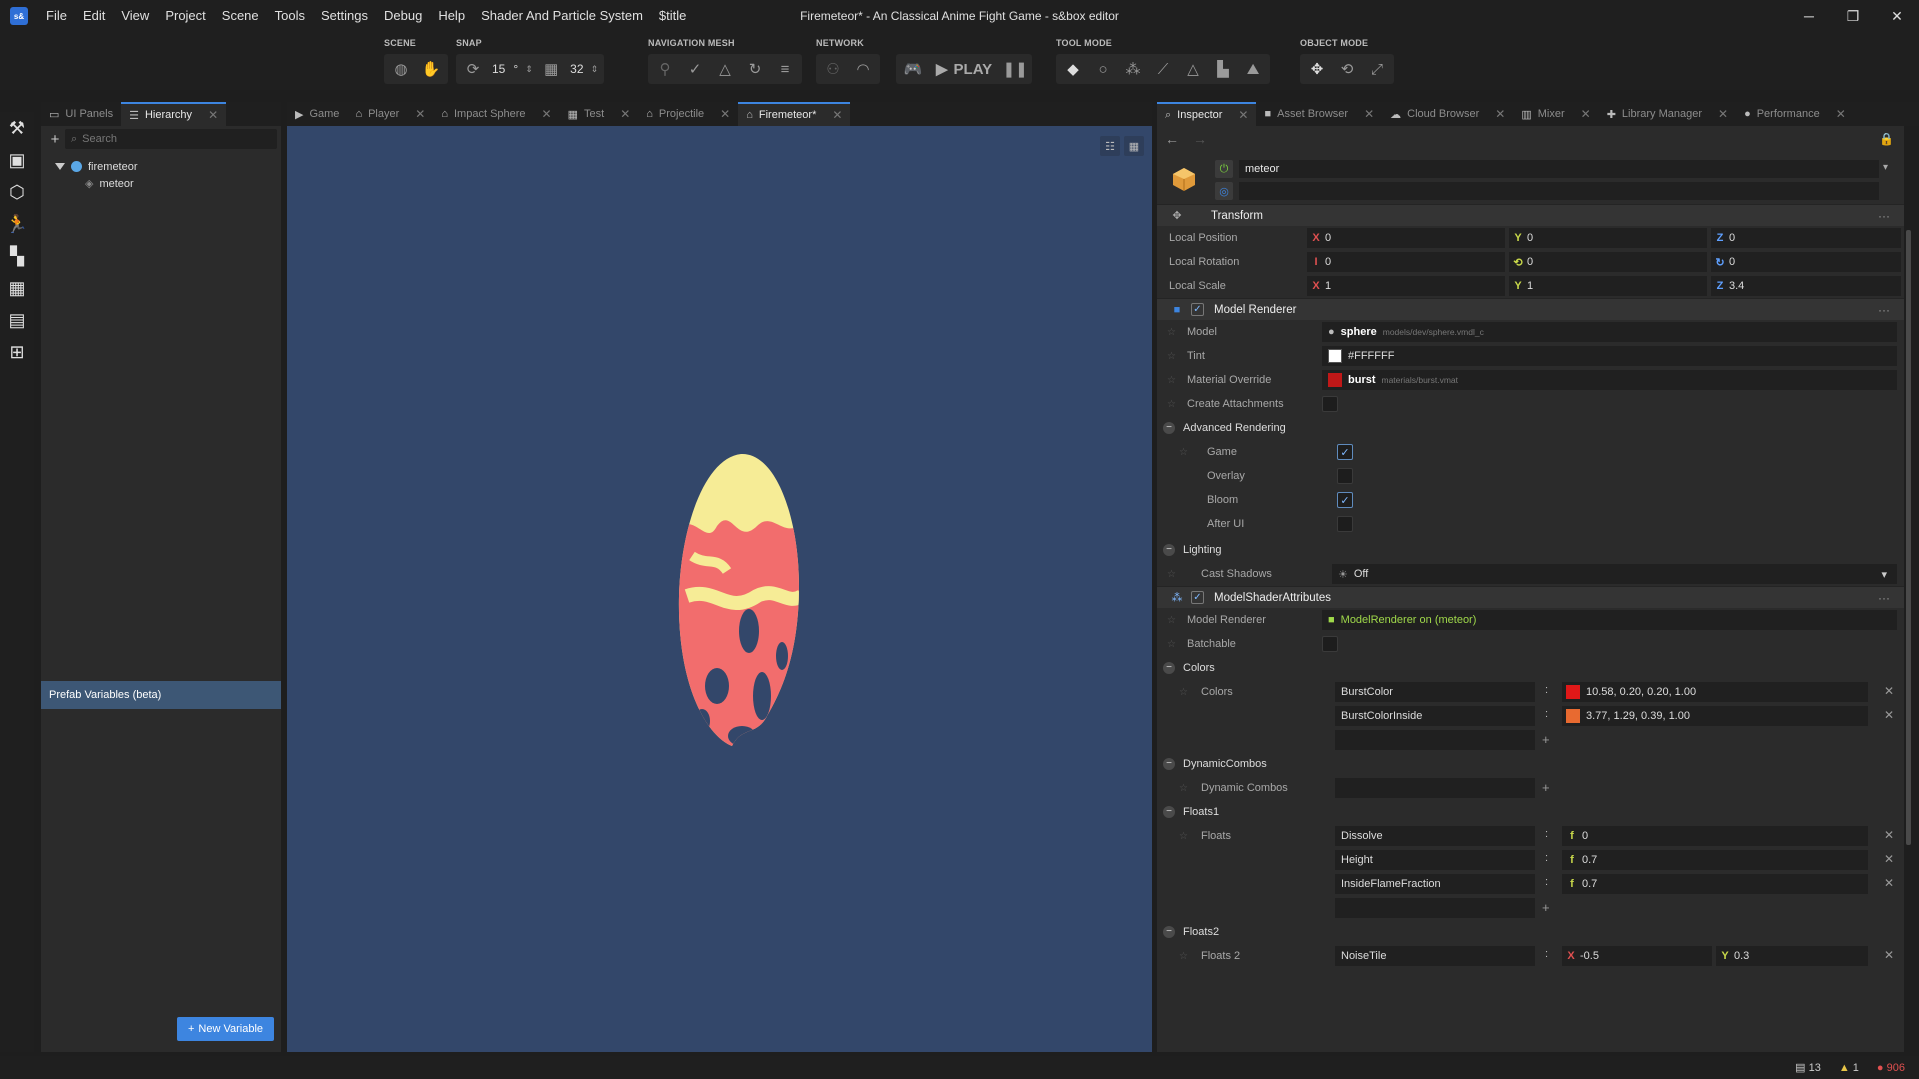 The image size is (1919, 1079). What do you see at coordinates (17, 192) in the screenshot?
I see `cube-icon: ⬡` at bounding box center [17, 192].